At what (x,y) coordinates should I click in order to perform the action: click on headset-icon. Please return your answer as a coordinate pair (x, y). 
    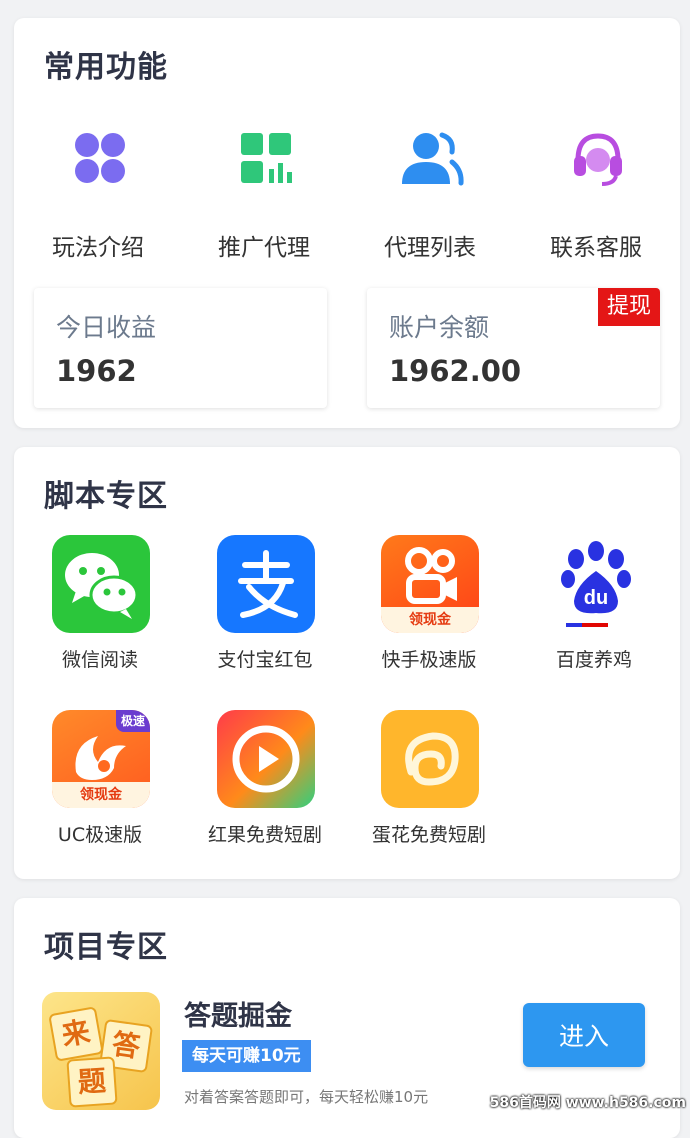
    Looking at the image, I should click on (598, 159).